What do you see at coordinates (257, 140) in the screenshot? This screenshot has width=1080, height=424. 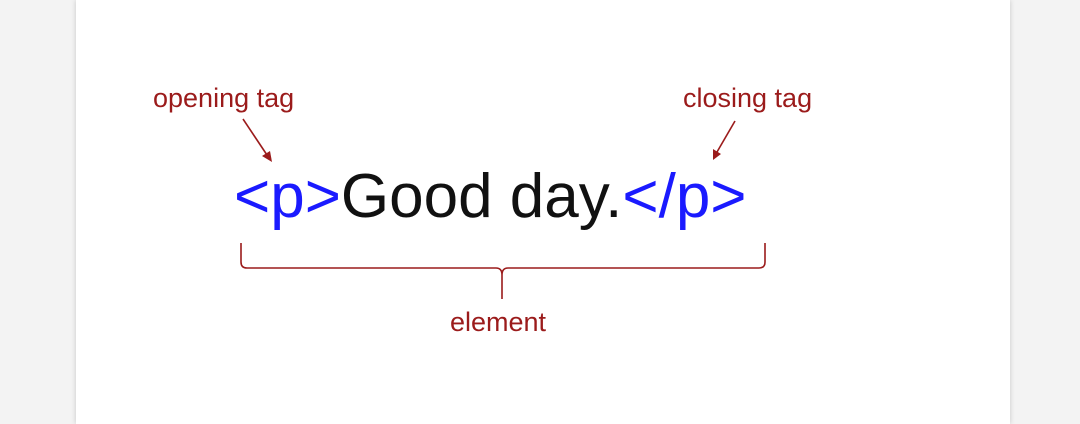 I see `opening-tag-arrow` at bounding box center [257, 140].